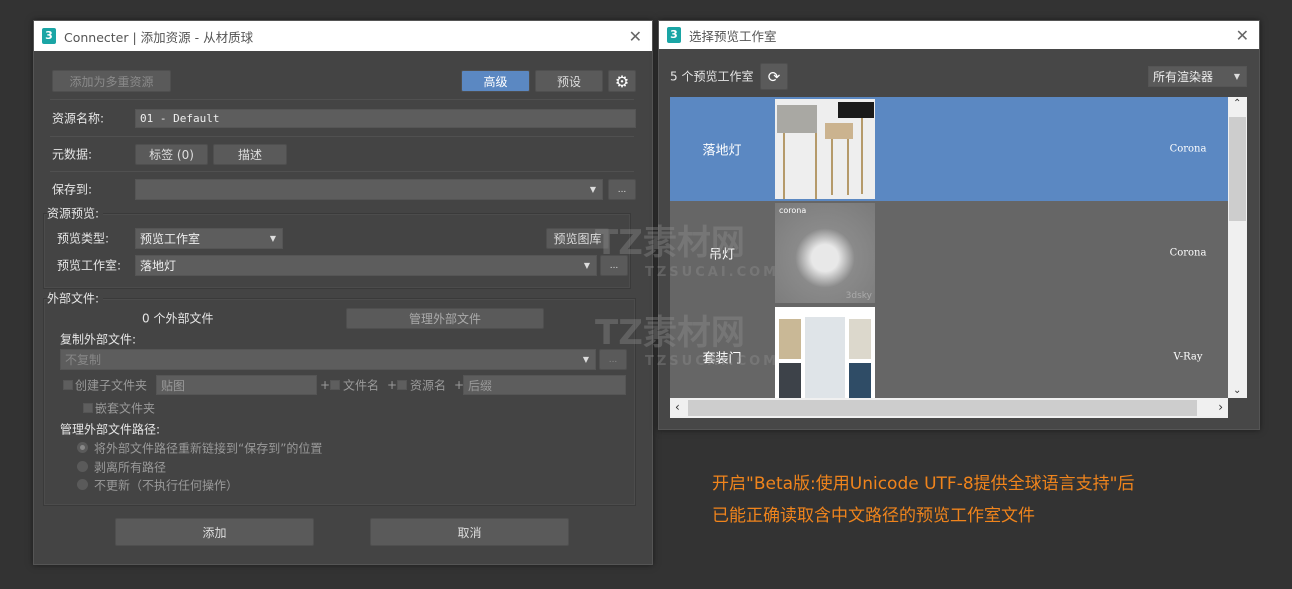 The width and height of the screenshot is (1292, 589). What do you see at coordinates (72, 154) in the screenshot?
I see `metadata-label: 元数据:` at bounding box center [72, 154].